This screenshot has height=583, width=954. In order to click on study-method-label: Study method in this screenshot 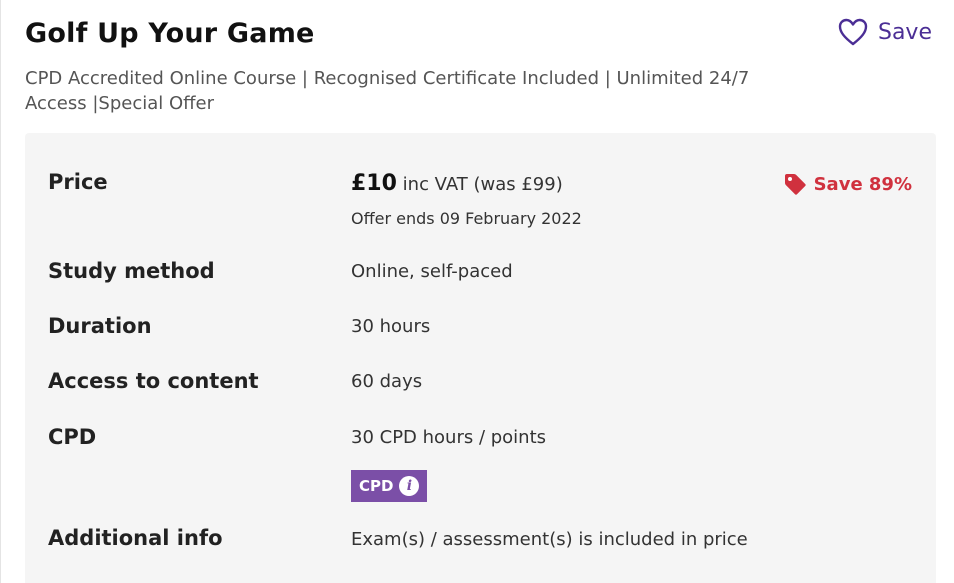, I will do `click(131, 271)`.